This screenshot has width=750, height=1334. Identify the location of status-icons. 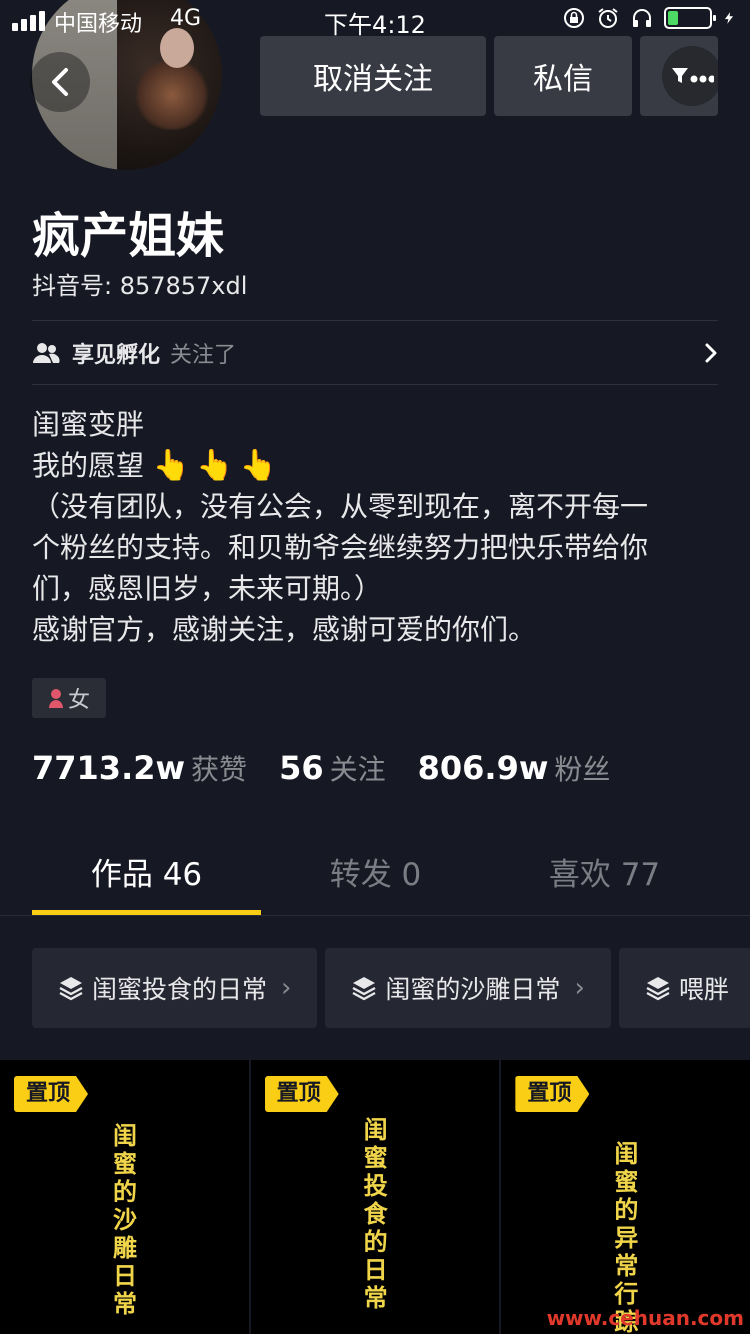
(649, 18).